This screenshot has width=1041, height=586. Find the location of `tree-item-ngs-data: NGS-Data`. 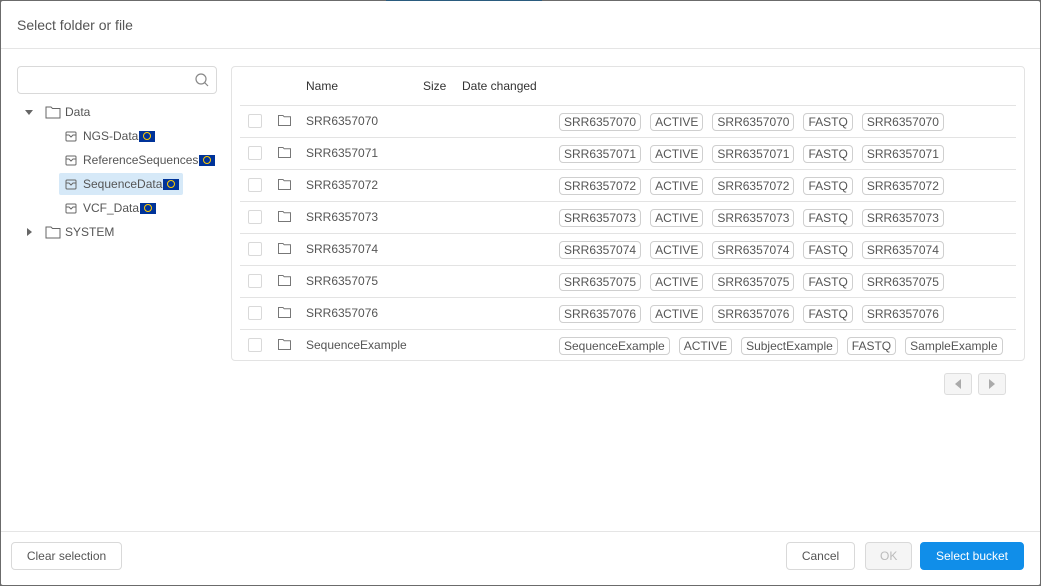

tree-item-ngs-data: NGS-Data is located at coordinates (117, 136).